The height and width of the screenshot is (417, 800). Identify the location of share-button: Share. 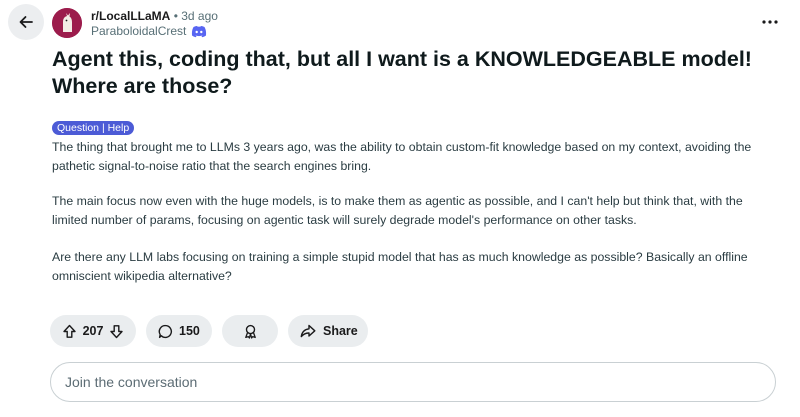
(328, 331).